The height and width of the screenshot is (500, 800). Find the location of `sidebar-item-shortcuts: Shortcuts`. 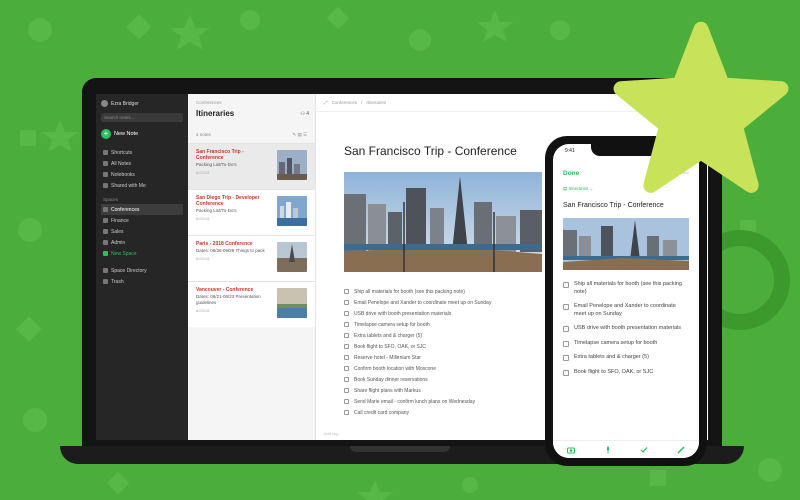

sidebar-item-shortcuts: Shortcuts is located at coordinates (142, 152).